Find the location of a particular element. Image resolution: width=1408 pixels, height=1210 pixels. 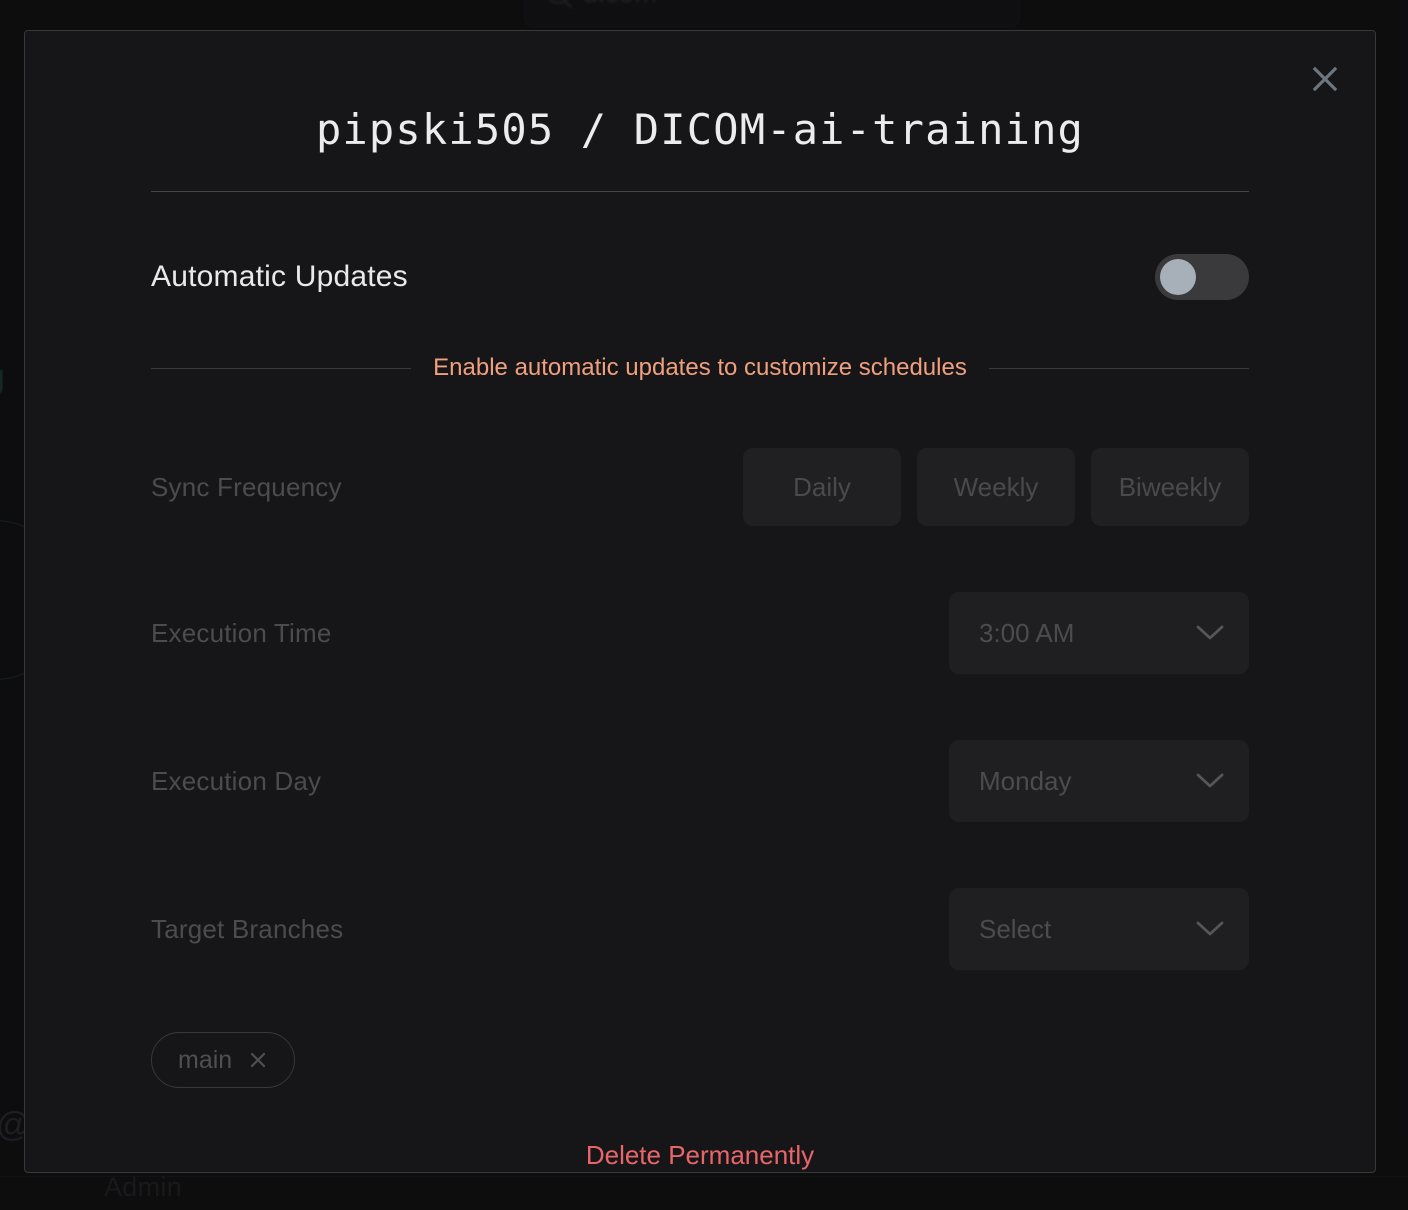

automatic-updates-row: Automatic Updates is located at coordinates (700, 277).